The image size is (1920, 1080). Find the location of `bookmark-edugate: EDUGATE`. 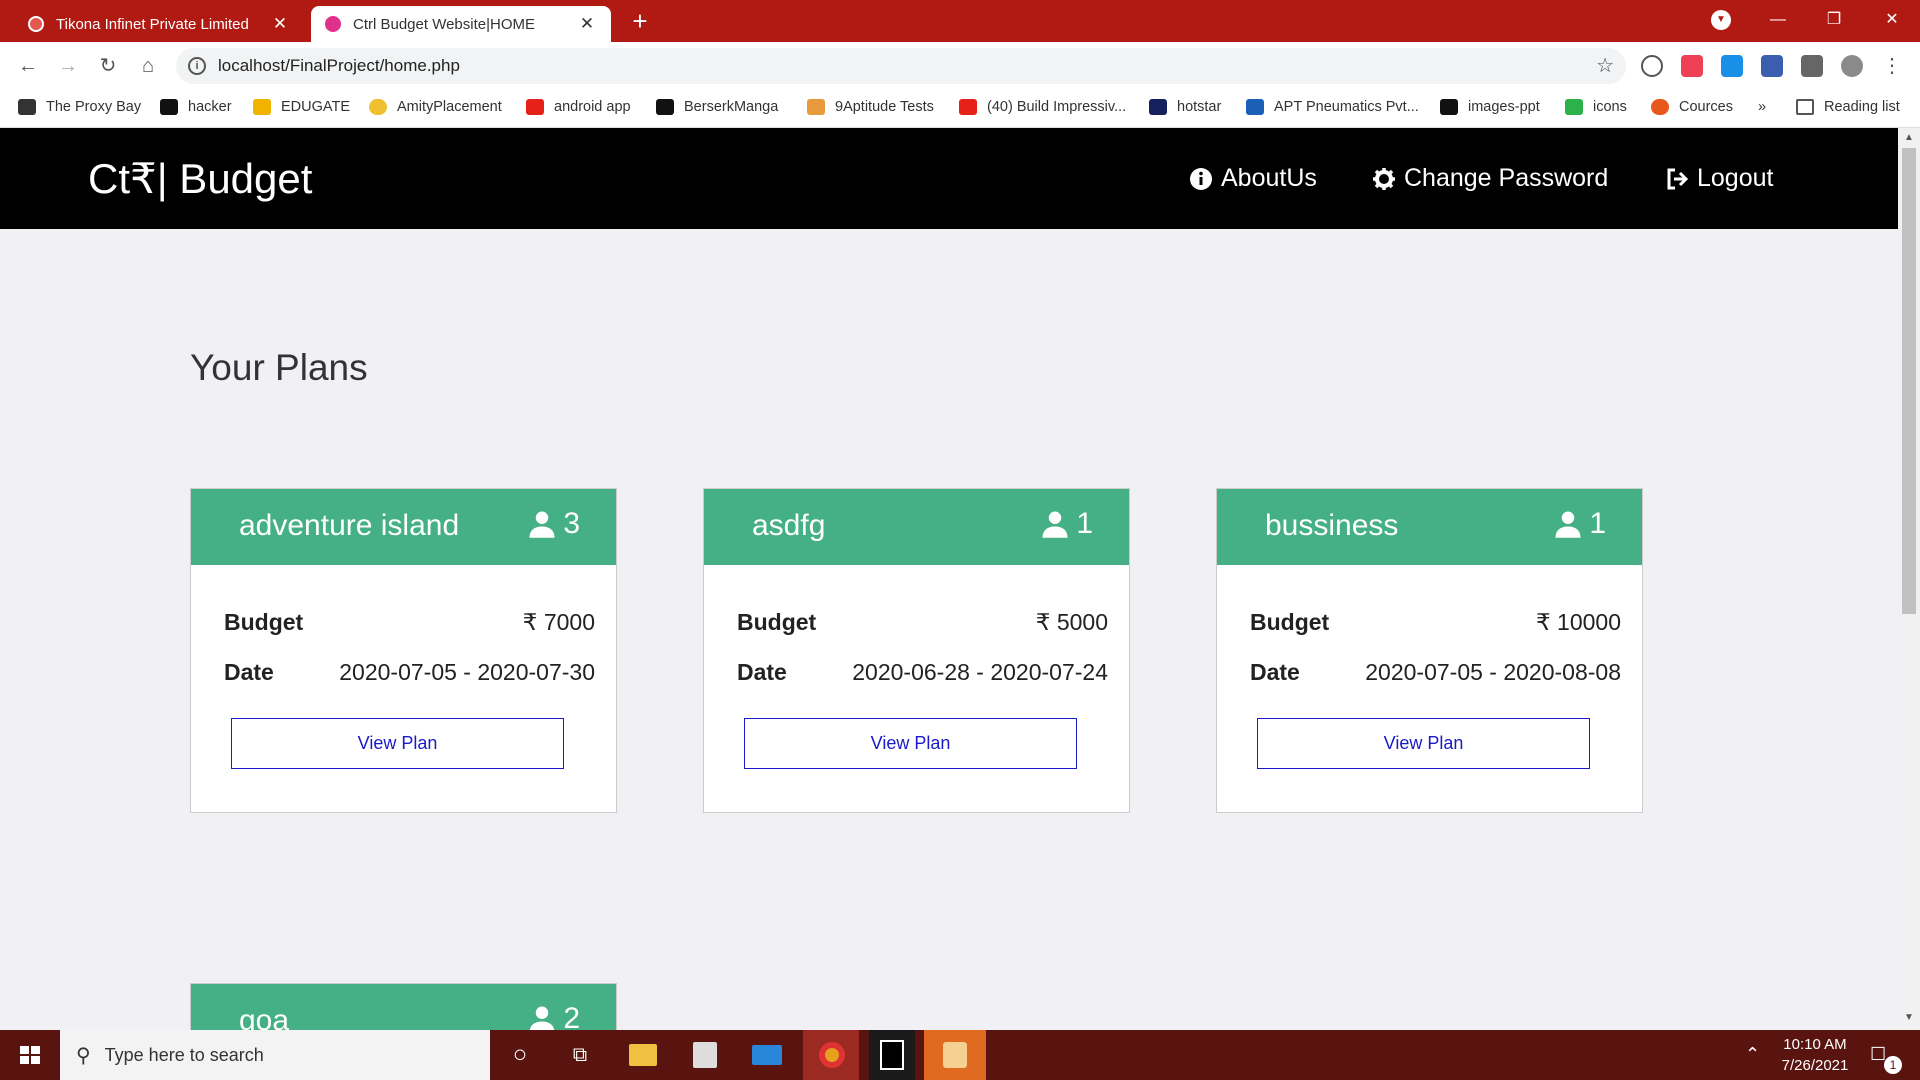

bookmark-edugate: EDUGATE is located at coordinates (301, 107).